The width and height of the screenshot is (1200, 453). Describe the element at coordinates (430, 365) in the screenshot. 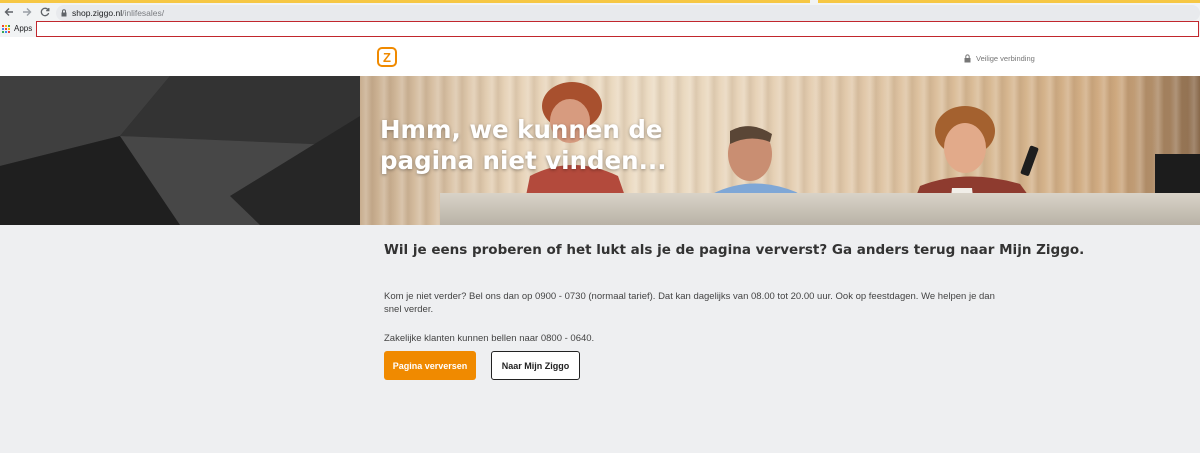

I see `refresh-page-button: Pagina verversen` at that location.